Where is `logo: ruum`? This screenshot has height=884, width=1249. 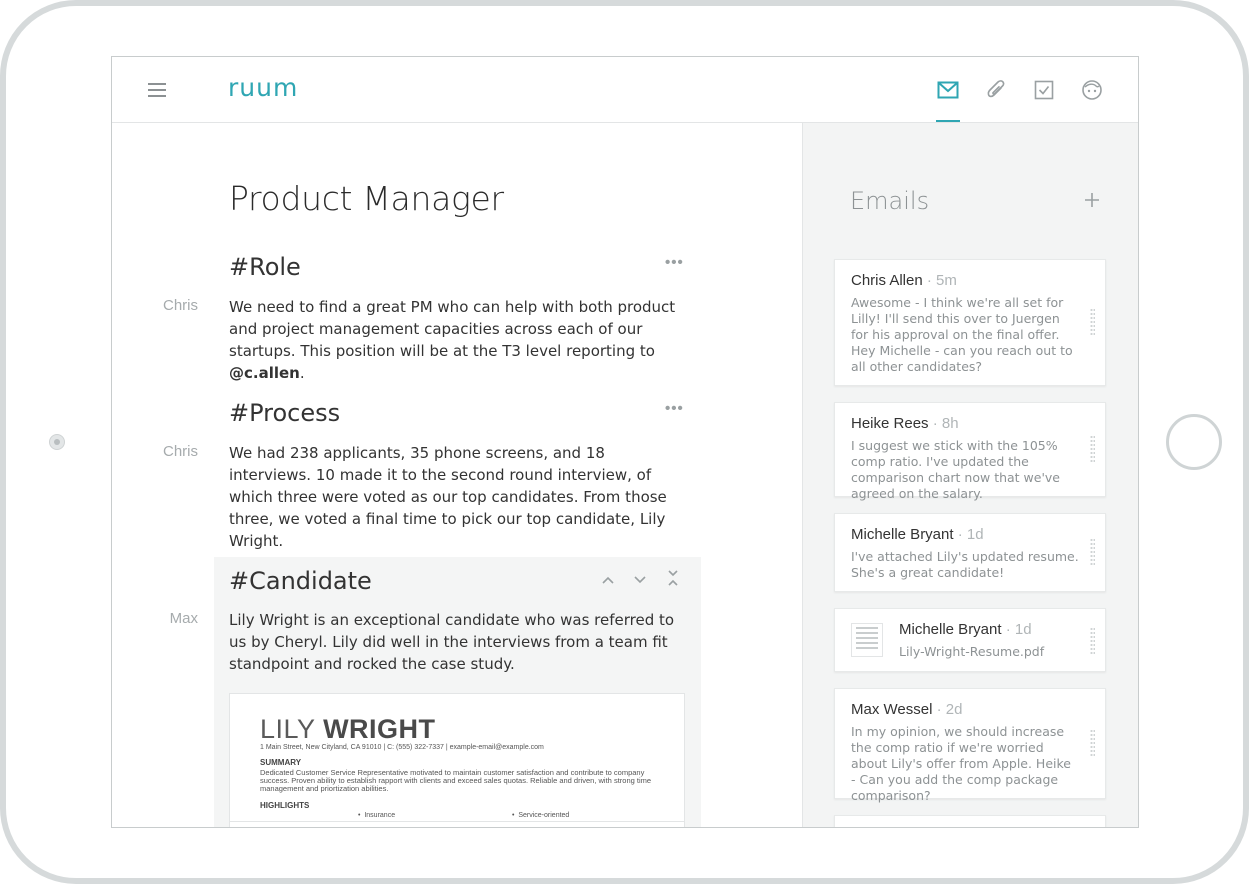 logo: ruum is located at coordinates (263, 87).